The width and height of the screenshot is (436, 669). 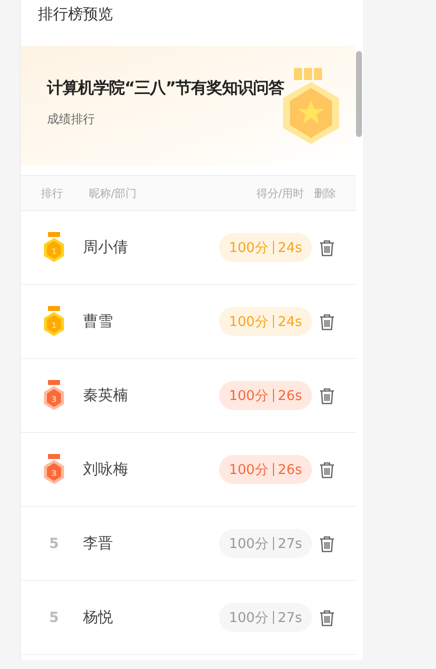 What do you see at coordinates (325, 193) in the screenshot?
I see `column-header: 删除` at bounding box center [325, 193].